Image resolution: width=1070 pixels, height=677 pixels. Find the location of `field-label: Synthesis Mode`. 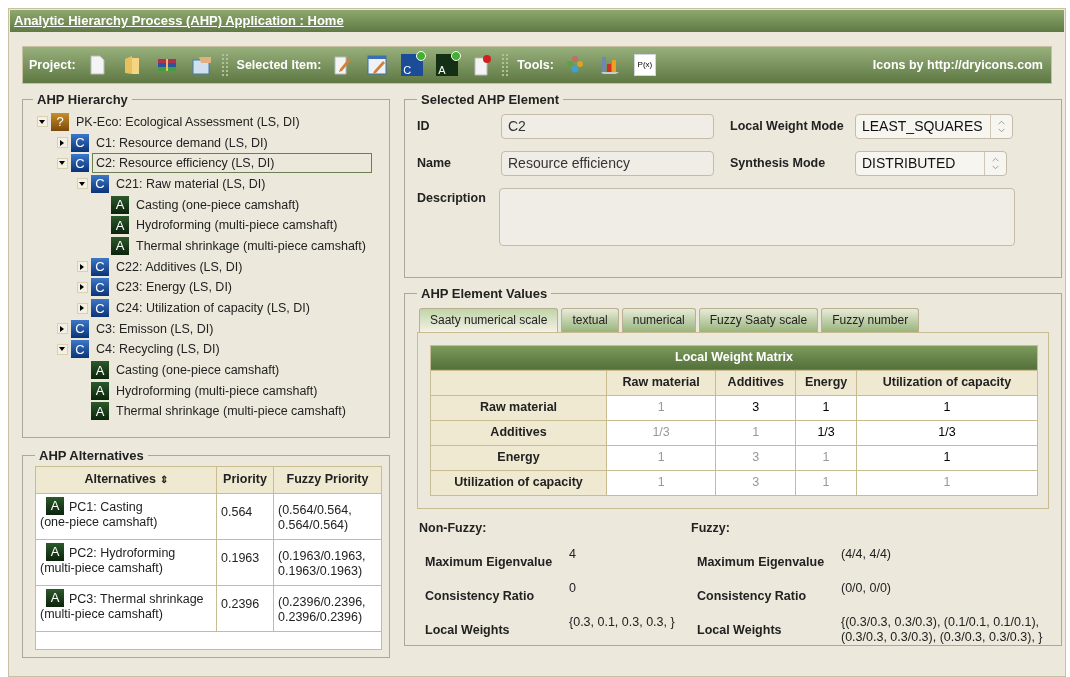

field-label: Synthesis Mode is located at coordinates (778, 163).